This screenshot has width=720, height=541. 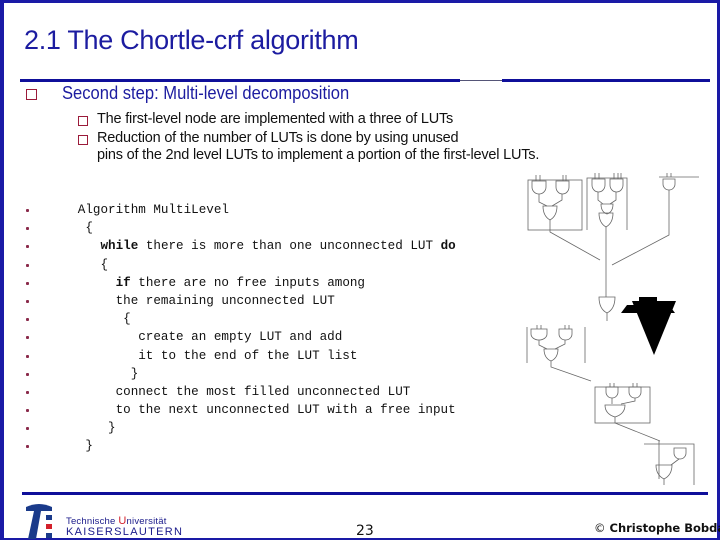 What do you see at coordinates (225, 392) in the screenshot?
I see `code-text: connect the most filled unconnected LUT` at bounding box center [225, 392].